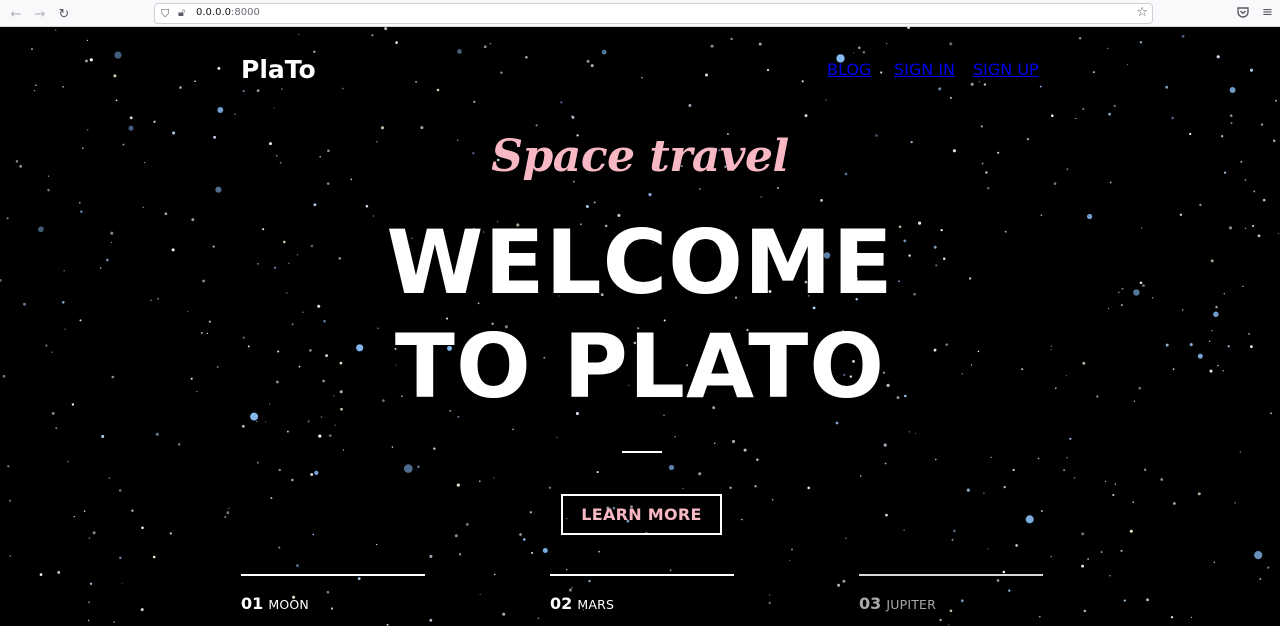 This screenshot has width=1280, height=626. I want to click on connection-lock-icon: 🔓︎, so click(181, 13).